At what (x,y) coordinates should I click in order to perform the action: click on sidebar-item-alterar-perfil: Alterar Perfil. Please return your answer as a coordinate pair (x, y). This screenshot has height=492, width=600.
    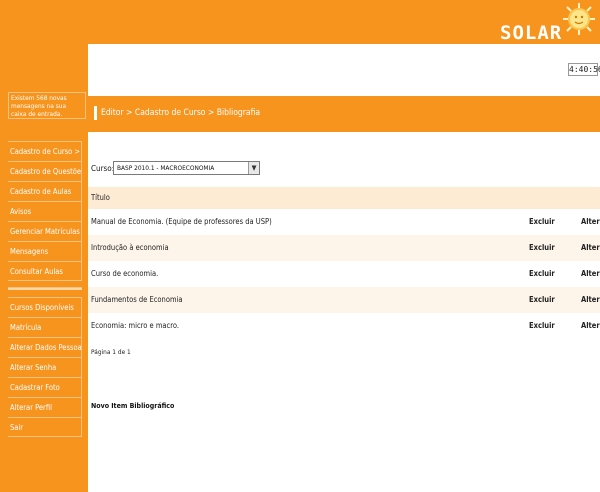
    Looking at the image, I should click on (45, 407).